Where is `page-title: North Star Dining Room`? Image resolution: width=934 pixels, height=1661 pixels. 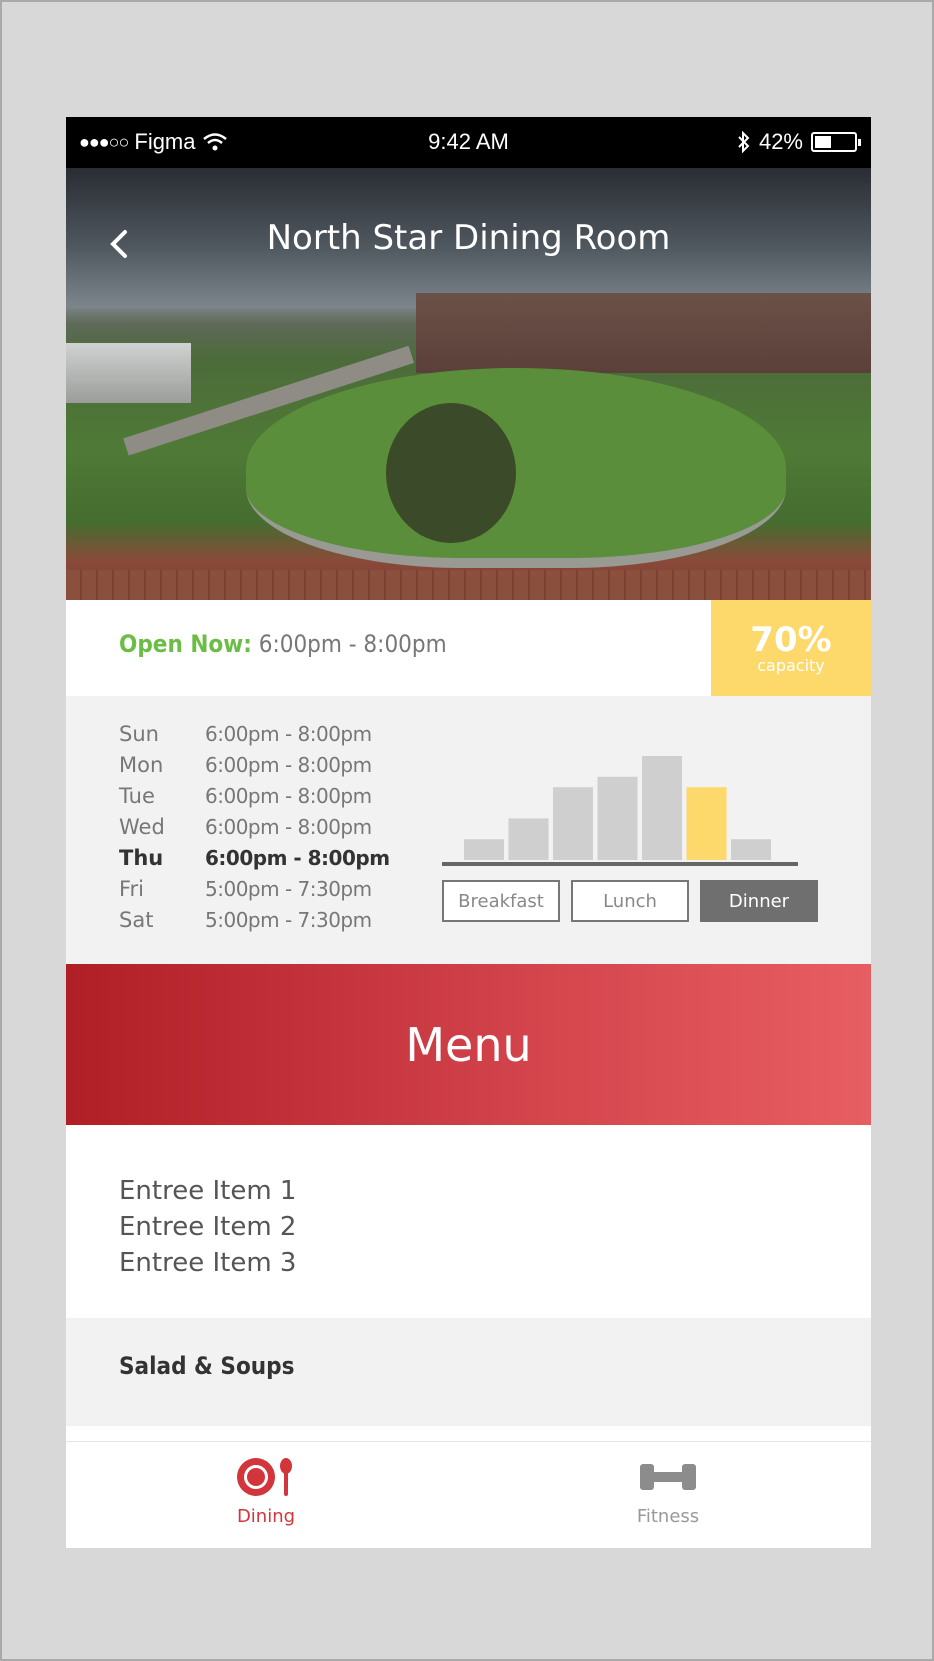 page-title: North Star Dining Room is located at coordinates (468, 238).